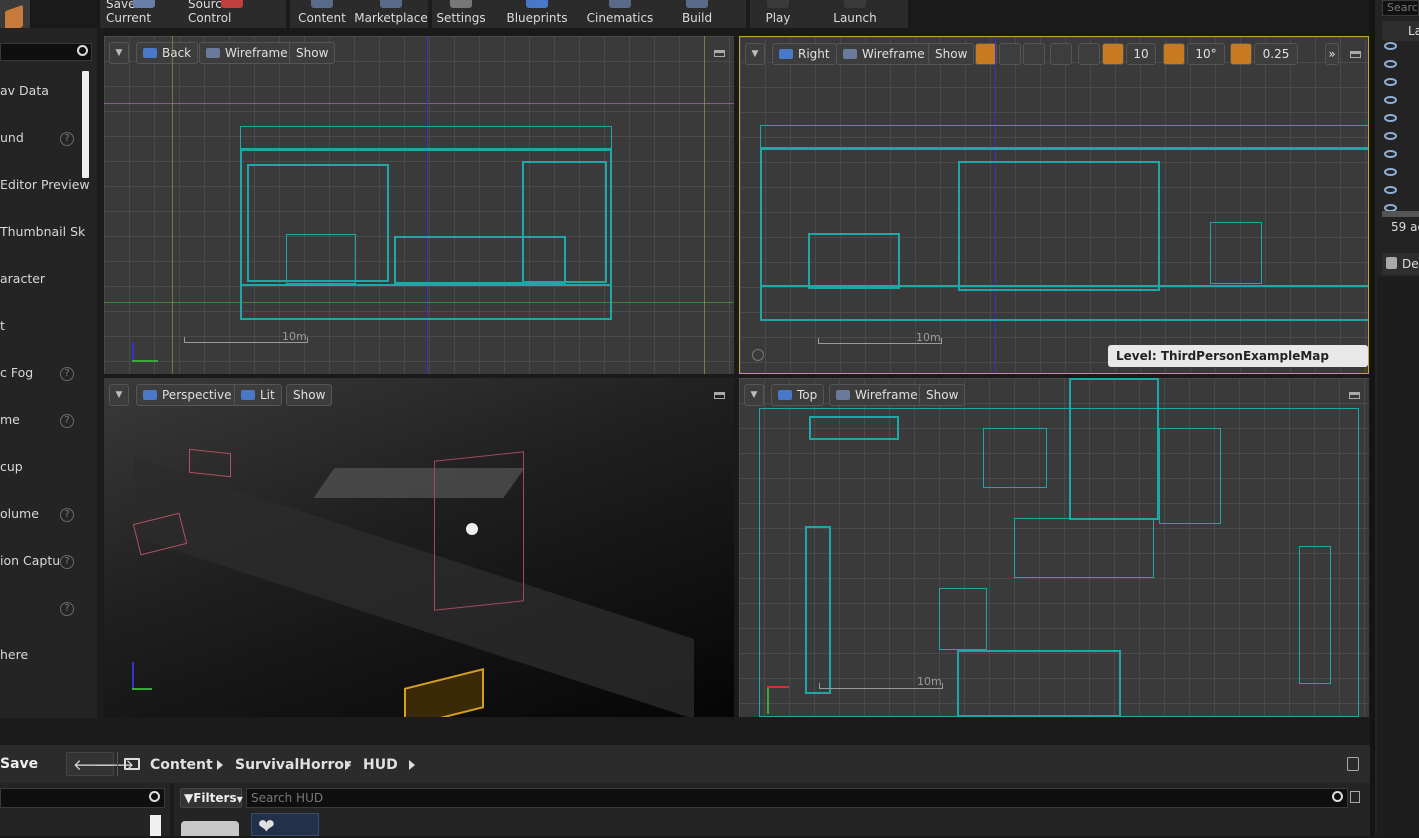 Image resolution: width=1419 pixels, height=838 pixels. I want to click on mode-item: here, so click(14, 654).